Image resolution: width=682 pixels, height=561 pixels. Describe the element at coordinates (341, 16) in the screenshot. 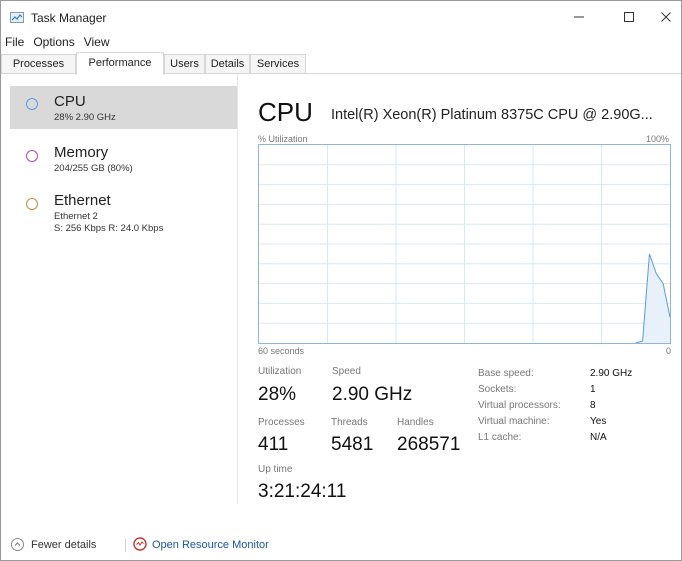

I see `title-bar: Task Manager` at that location.